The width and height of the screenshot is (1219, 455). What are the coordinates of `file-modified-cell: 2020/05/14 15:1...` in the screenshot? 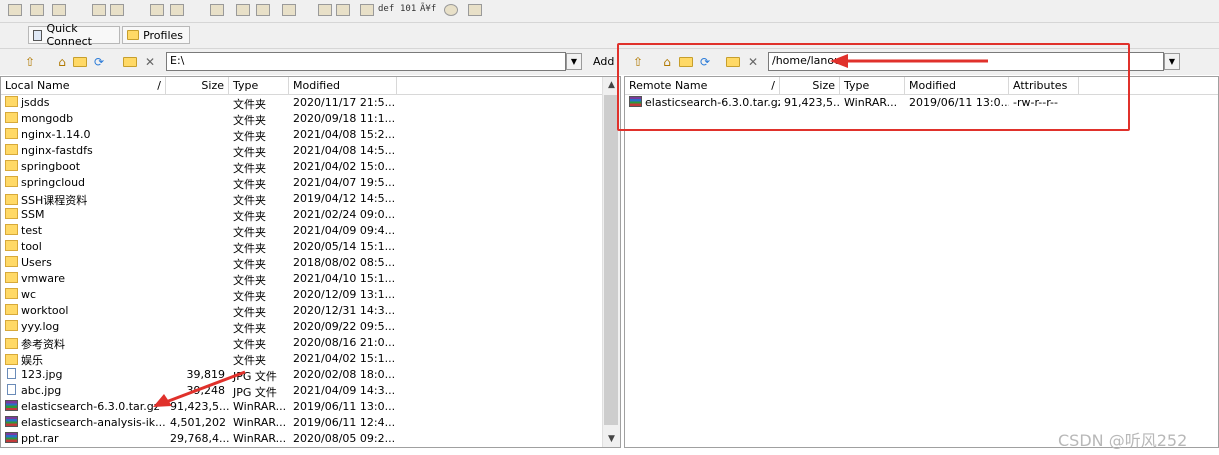 It's located at (344, 246).